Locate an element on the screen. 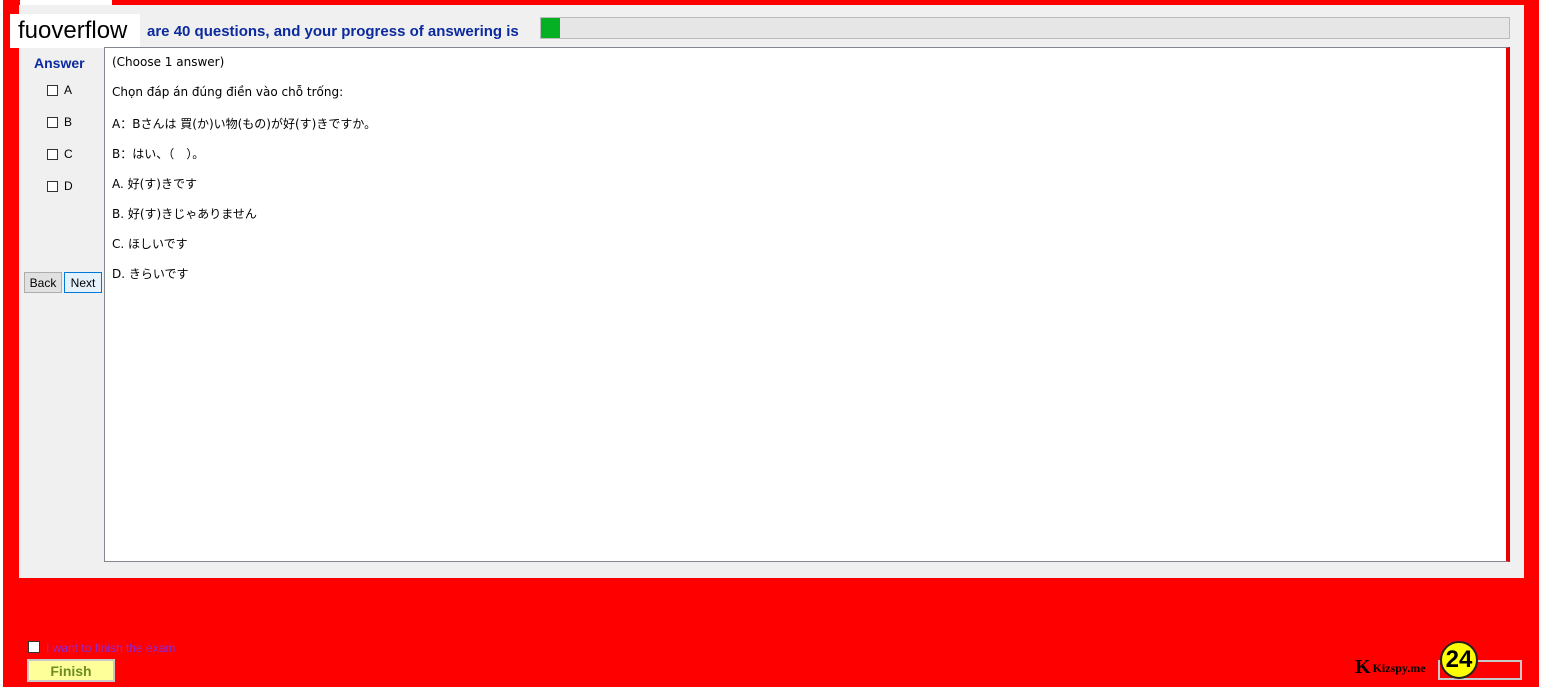 The height and width of the screenshot is (690, 1542). answer-option-label: D is located at coordinates (68, 186).